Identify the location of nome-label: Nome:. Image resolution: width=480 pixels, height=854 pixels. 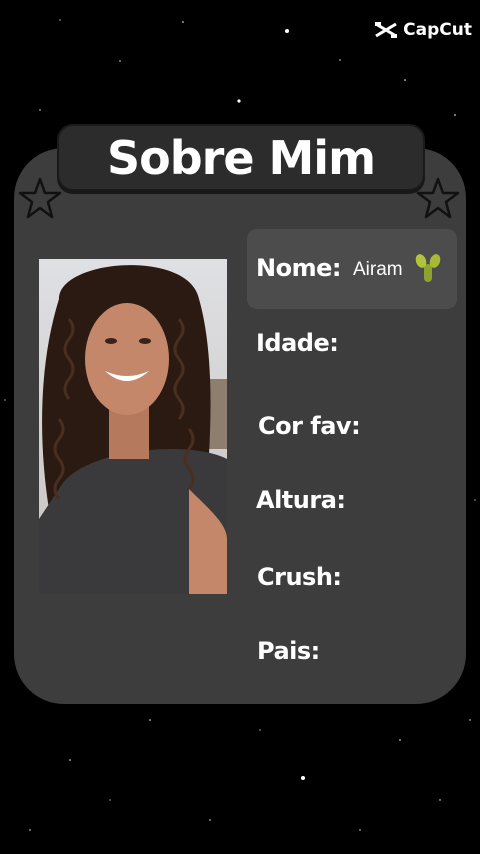
(298, 268).